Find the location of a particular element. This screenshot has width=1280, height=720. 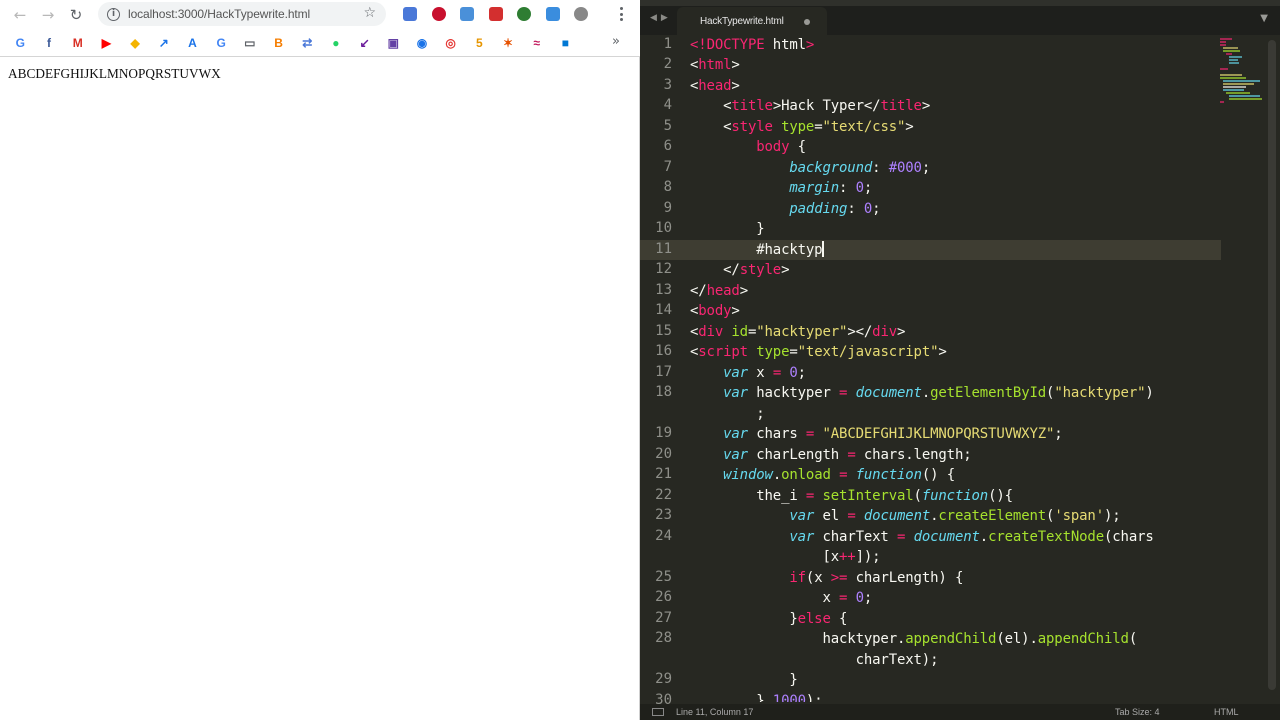

adblock-ext-icon is located at coordinates (439, 14).